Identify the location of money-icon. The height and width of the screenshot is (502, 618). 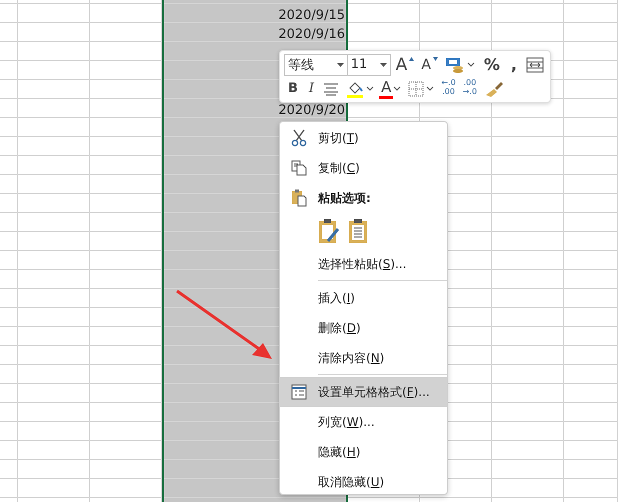
(454, 65).